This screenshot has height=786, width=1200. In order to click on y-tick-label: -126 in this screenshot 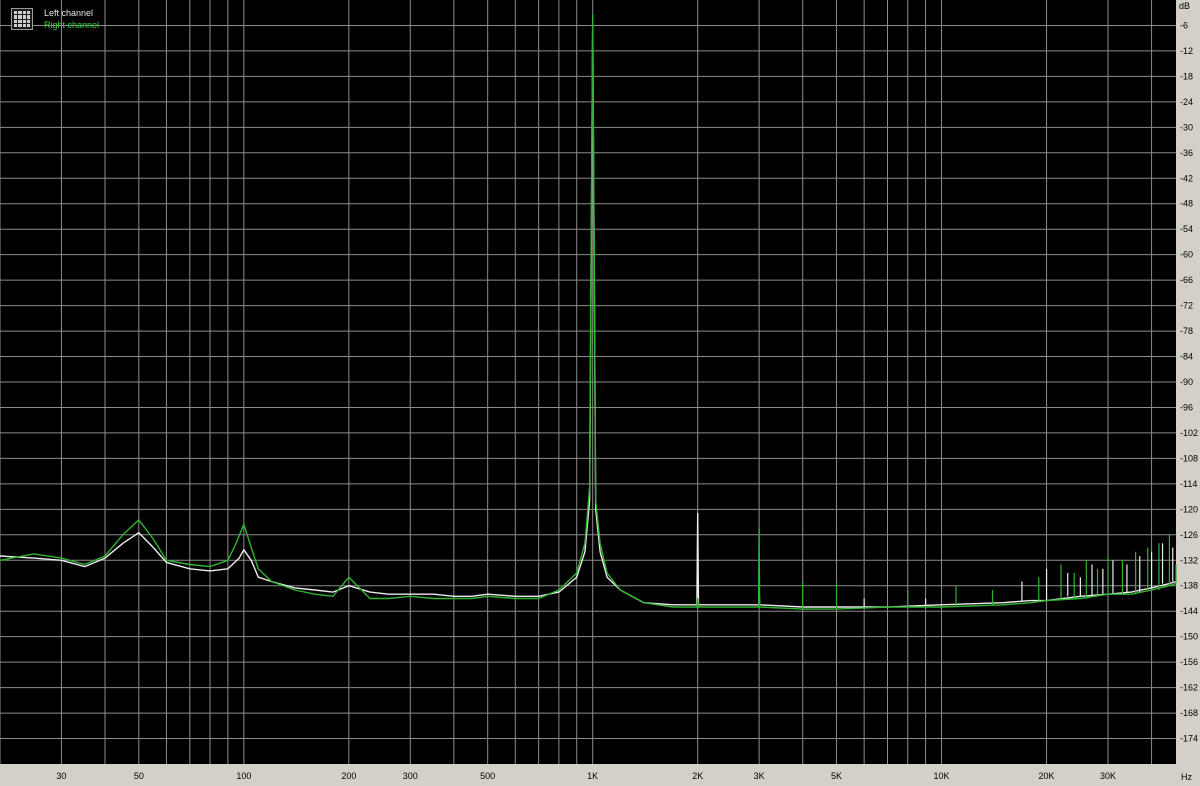, I will do `click(1189, 535)`.